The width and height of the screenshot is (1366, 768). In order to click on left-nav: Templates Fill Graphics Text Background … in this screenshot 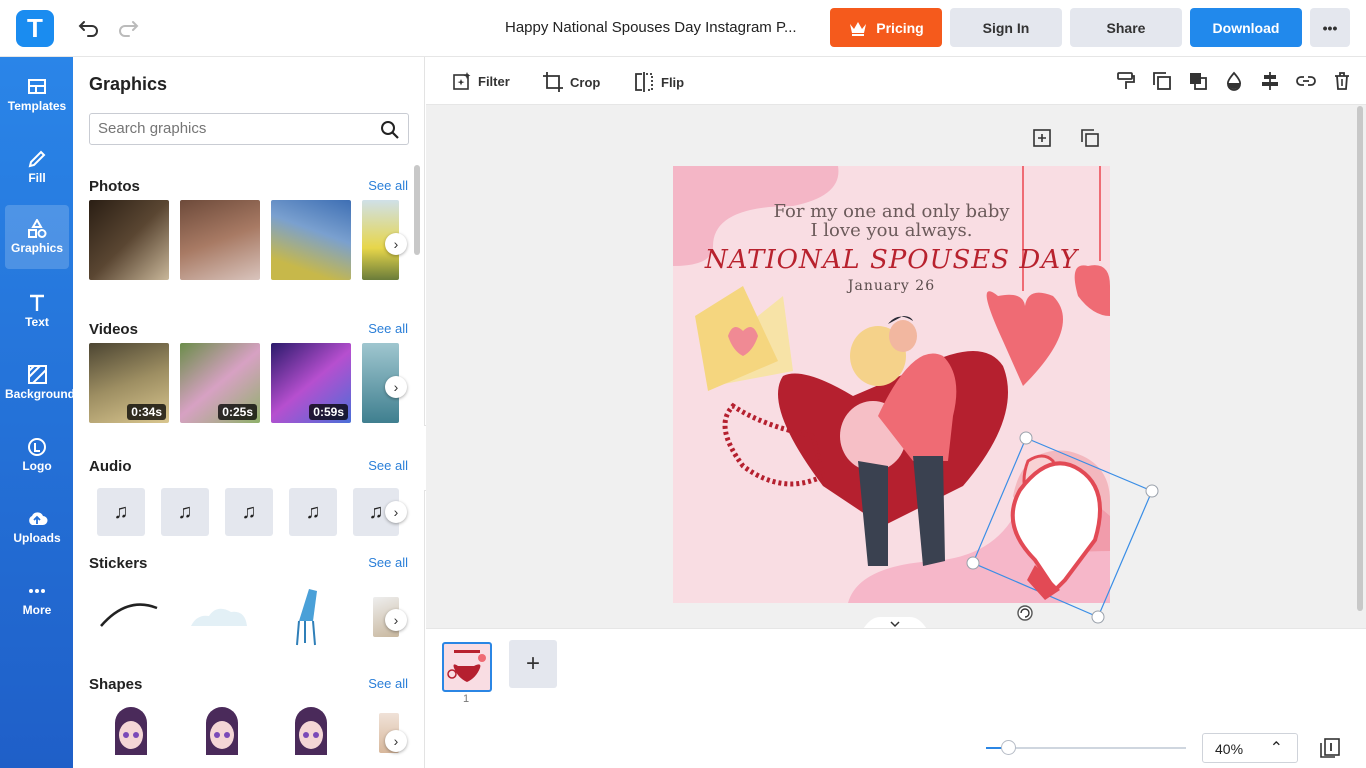, I will do `click(37, 412)`.